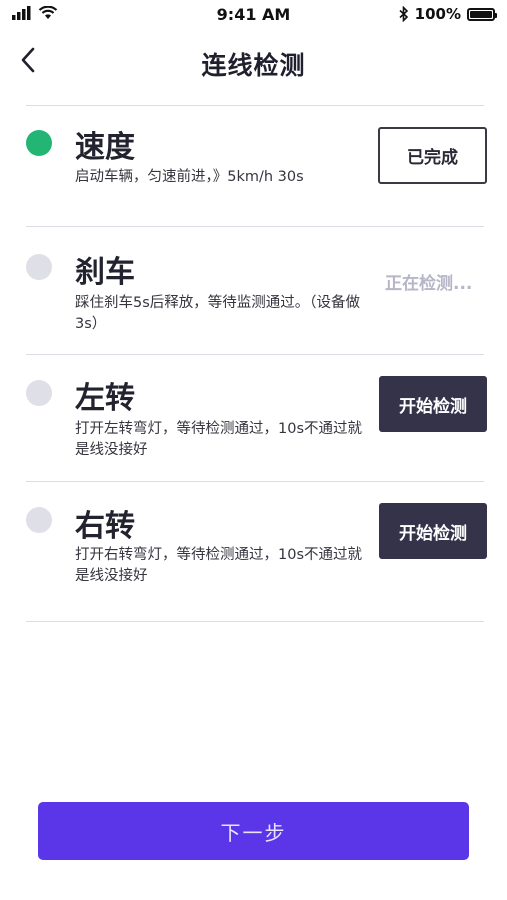 The image size is (507, 900). What do you see at coordinates (253, 418) in the screenshot?
I see `check-item-left-turn: 左转 打开左转弯灯，等待检测通过，10s不通过就是线没接好 开始检测` at bounding box center [253, 418].